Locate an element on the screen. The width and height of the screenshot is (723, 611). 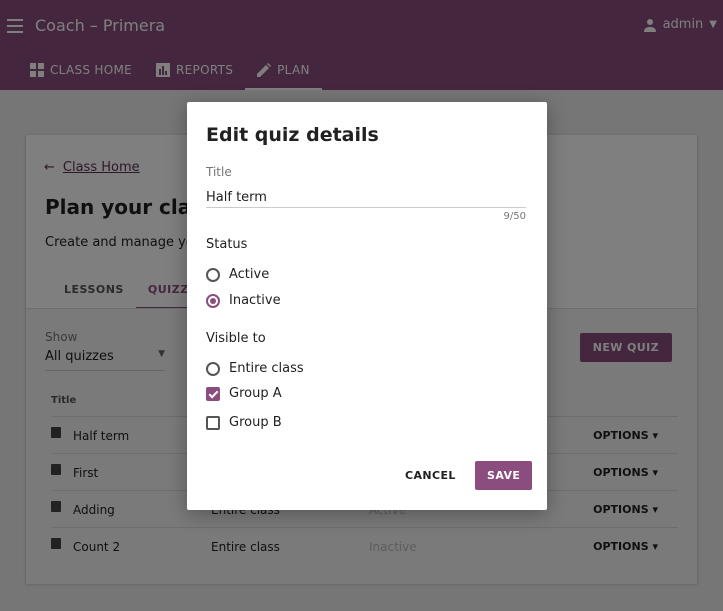
radio-button-selected is located at coordinates (213, 300).